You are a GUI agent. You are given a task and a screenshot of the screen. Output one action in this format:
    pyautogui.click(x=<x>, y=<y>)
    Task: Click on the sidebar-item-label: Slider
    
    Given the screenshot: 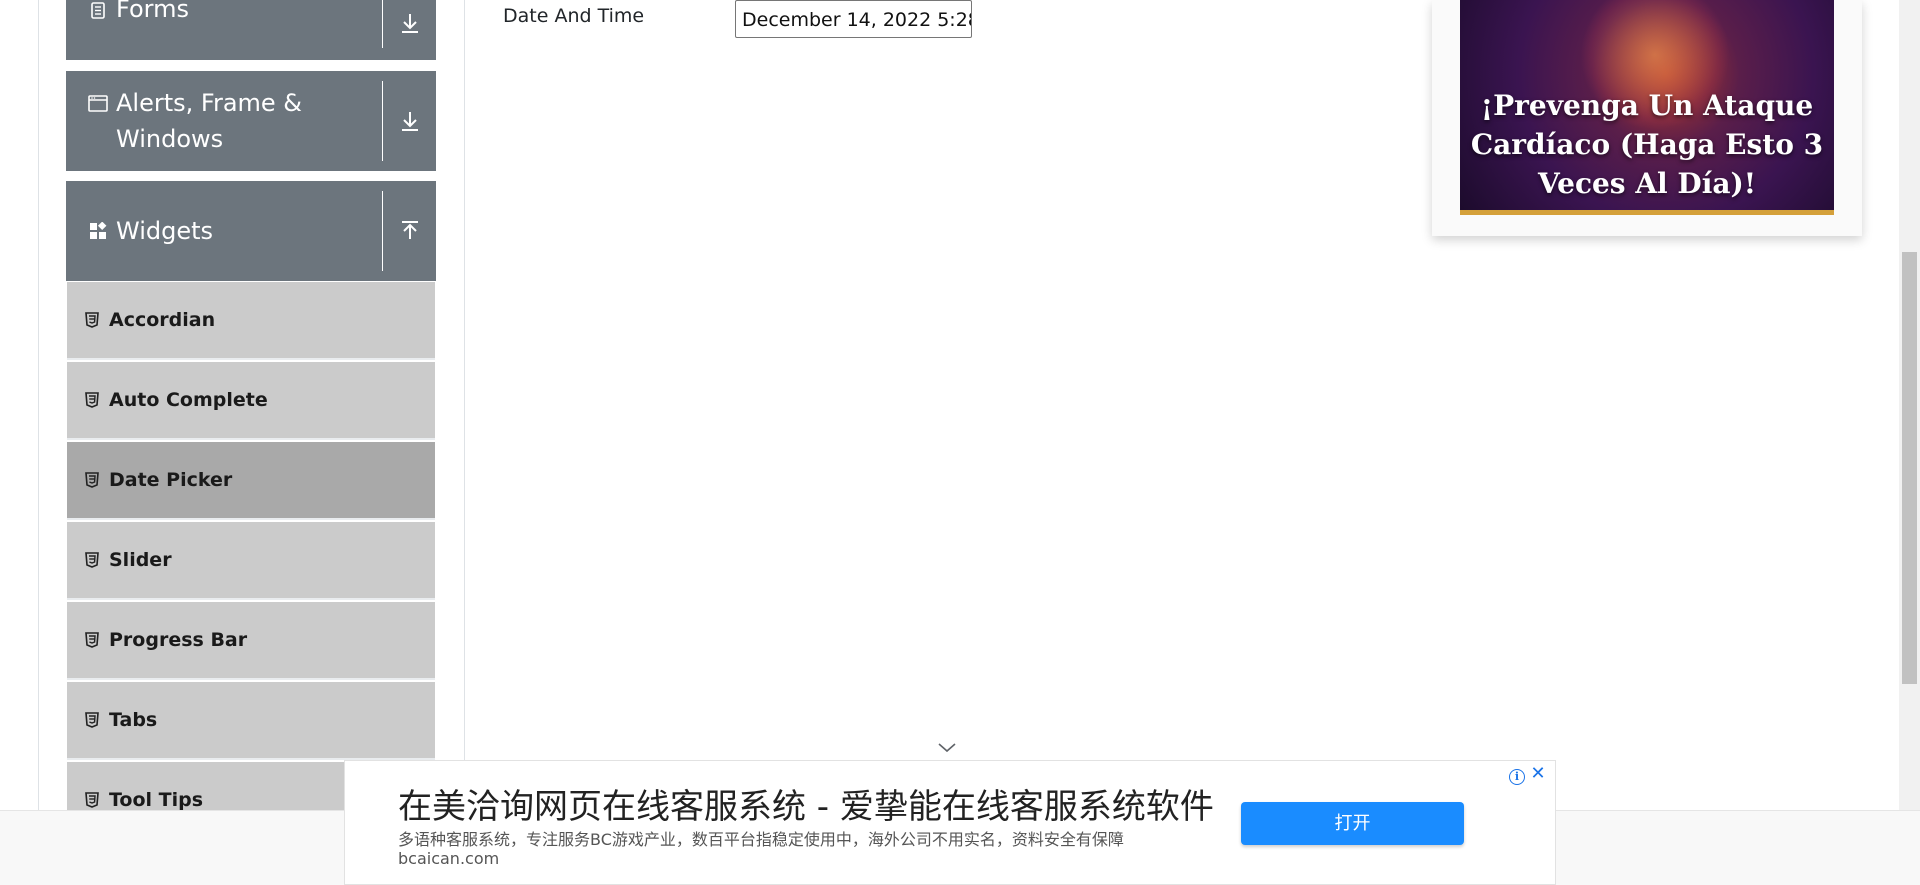 What is the action you would take?
    pyautogui.click(x=140, y=560)
    